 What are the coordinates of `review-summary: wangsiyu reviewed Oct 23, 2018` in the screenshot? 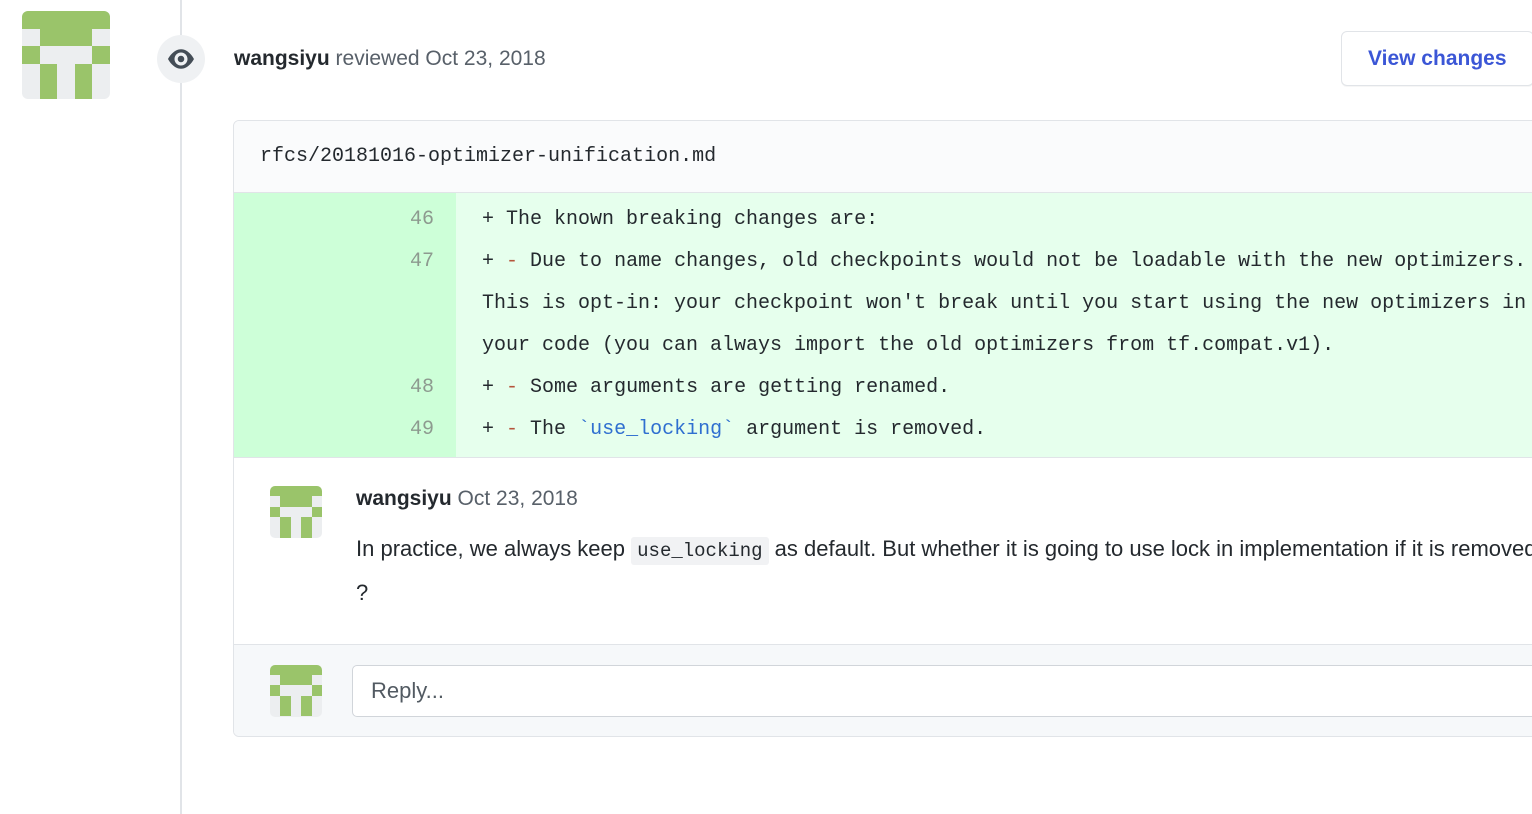 It's located at (390, 59).